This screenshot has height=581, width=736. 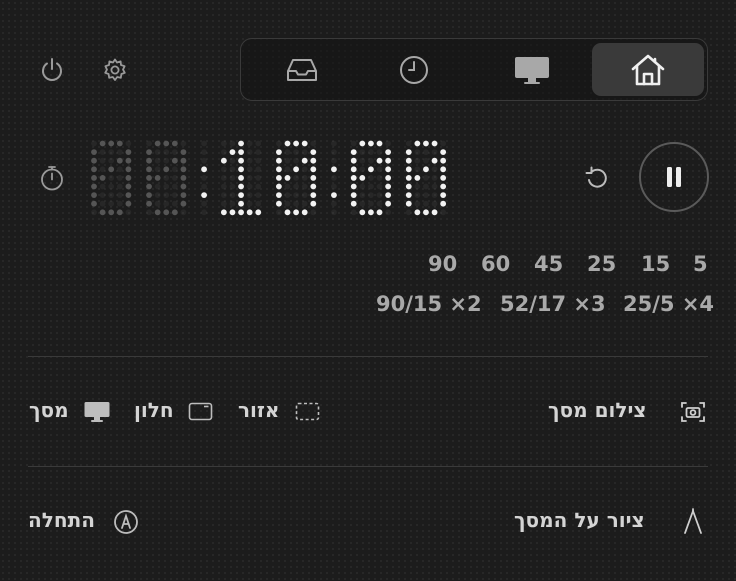 I want to click on draw-start-icon, so click(x=126, y=522).